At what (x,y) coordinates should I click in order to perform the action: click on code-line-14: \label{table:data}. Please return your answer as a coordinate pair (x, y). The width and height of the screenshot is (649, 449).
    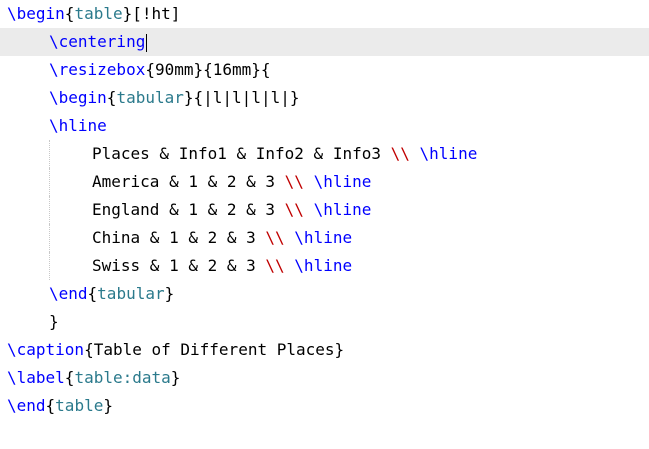
    Looking at the image, I should click on (324, 378).